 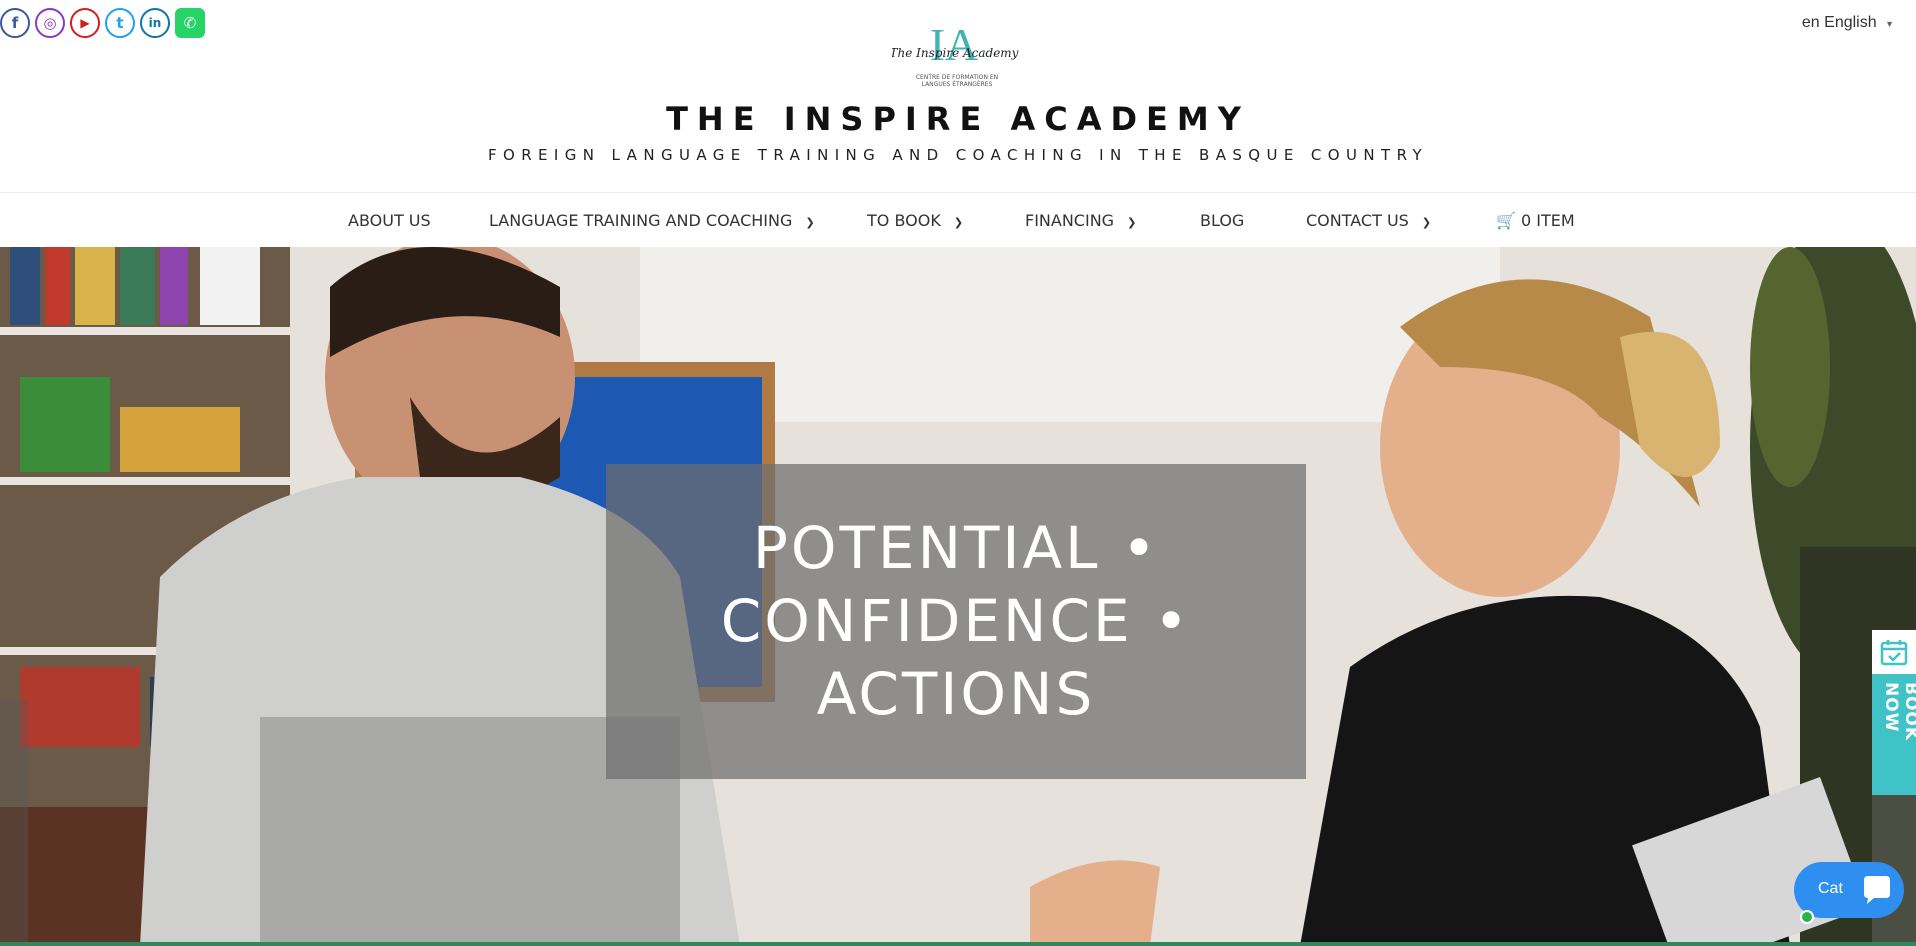 What do you see at coordinates (1548, 220) in the screenshot?
I see `nav-cart-label: 0 ITEM` at bounding box center [1548, 220].